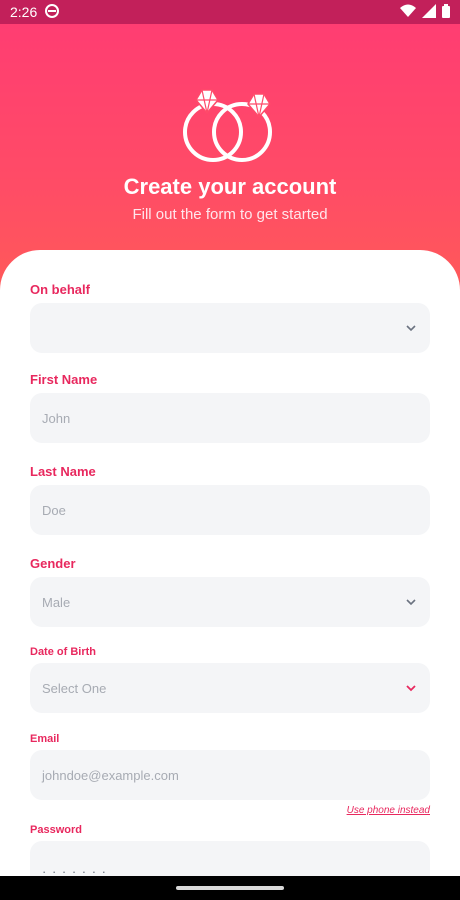  What do you see at coordinates (74, 870) in the screenshot?
I see `password-placeholder: · · · · · · ·` at bounding box center [74, 870].